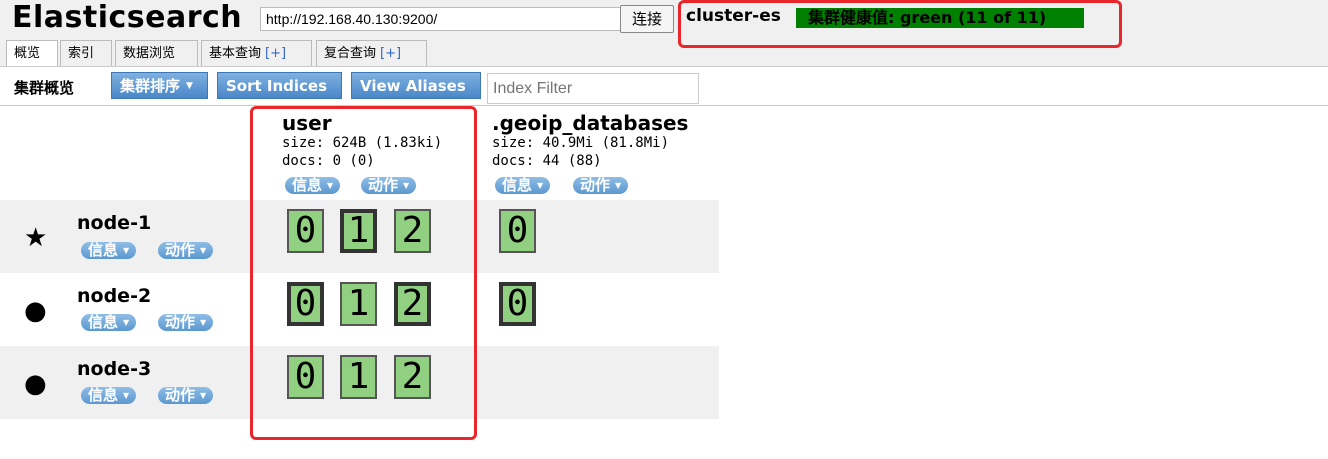 This screenshot has width=1328, height=459. Describe the element at coordinates (900, 24) in the screenshot. I see `highlight-box-cluster` at that location.